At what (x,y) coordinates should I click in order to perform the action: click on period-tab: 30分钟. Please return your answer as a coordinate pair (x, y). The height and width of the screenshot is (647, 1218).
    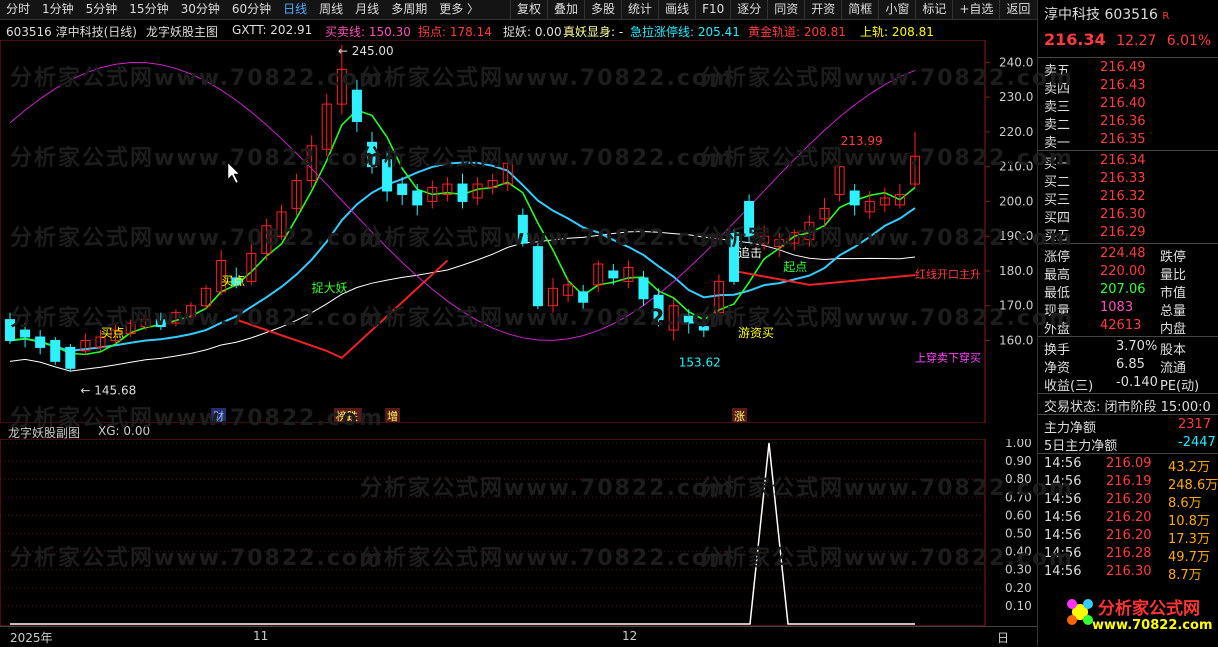
    Looking at the image, I should click on (200, 9).